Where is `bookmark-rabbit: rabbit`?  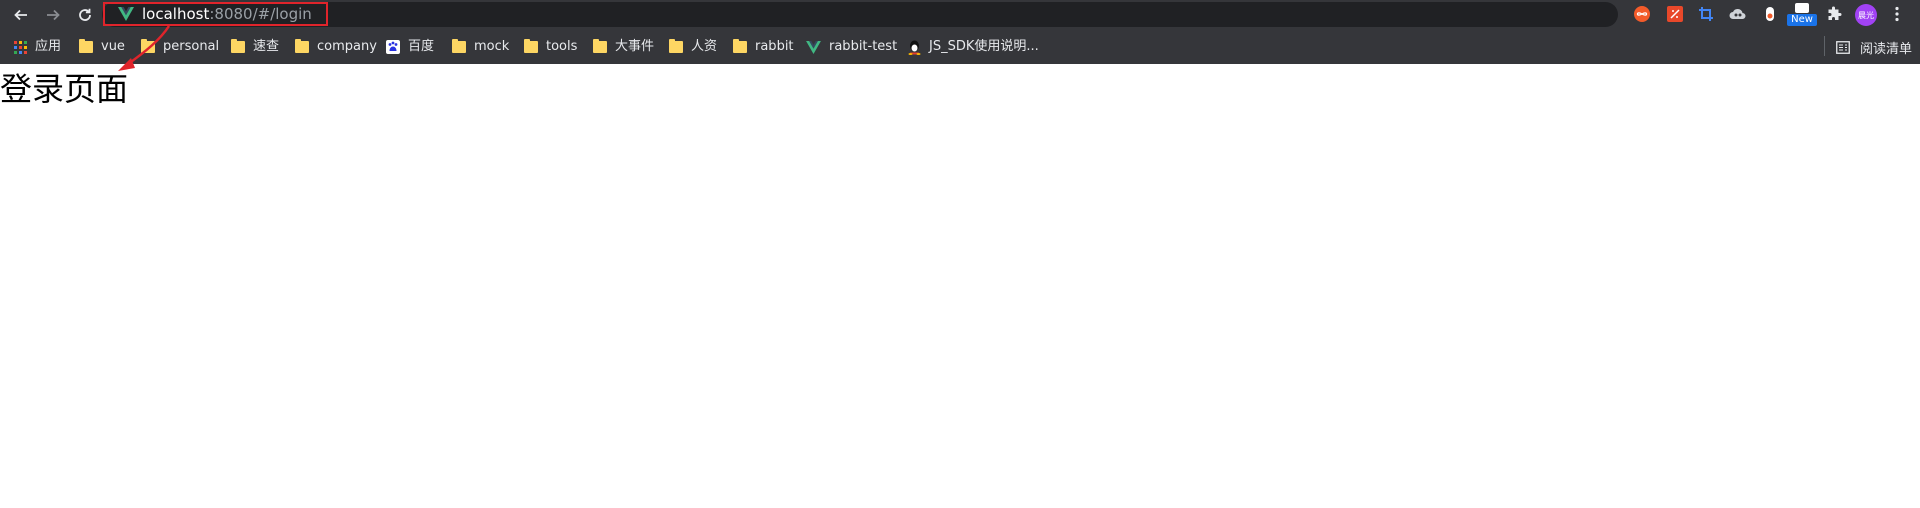 bookmark-rabbit: rabbit is located at coordinates (763, 47).